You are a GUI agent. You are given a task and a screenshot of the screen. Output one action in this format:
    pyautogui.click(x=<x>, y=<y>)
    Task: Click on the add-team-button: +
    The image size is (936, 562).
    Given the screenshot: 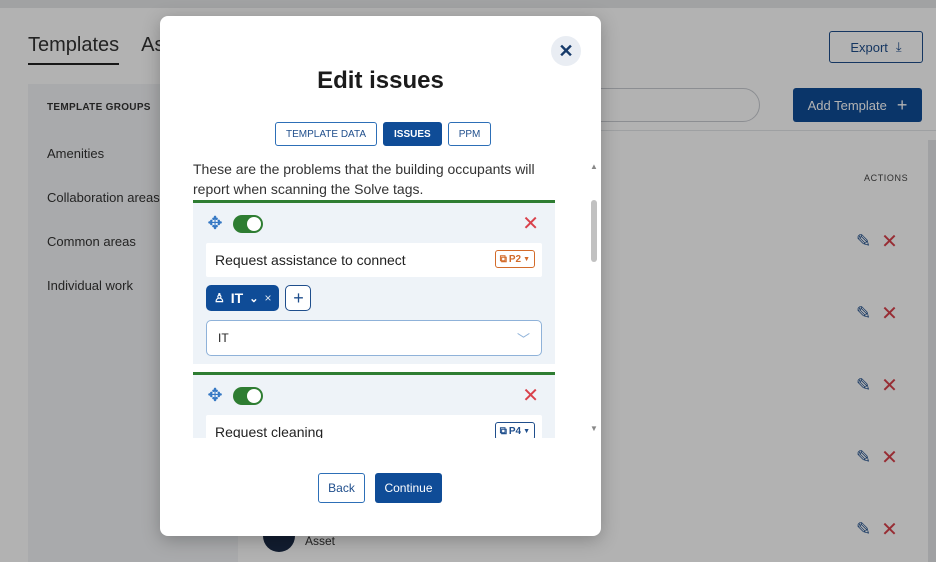 What is the action you would take?
    pyautogui.click(x=298, y=298)
    